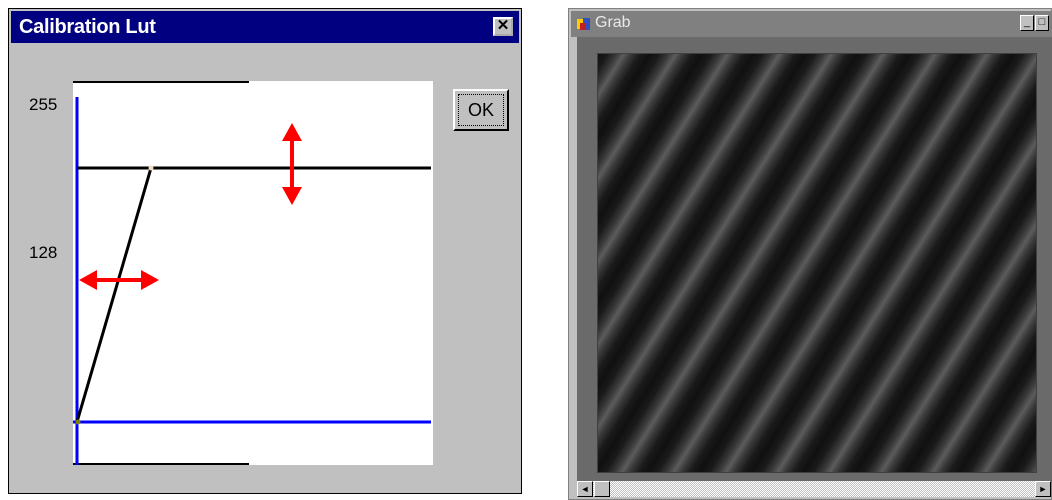 The width and height of the screenshot is (1052, 500). Describe the element at coordinates (43, 104) in the screenshot. I see `y-label-255: 255` at that location.